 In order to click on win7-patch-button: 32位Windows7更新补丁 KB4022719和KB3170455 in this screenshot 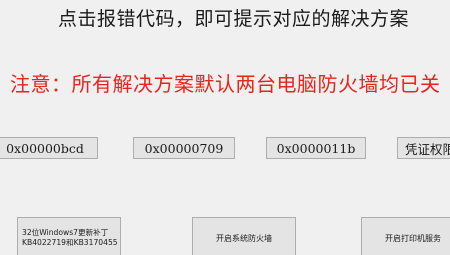, I will do `click(69, 236)`.